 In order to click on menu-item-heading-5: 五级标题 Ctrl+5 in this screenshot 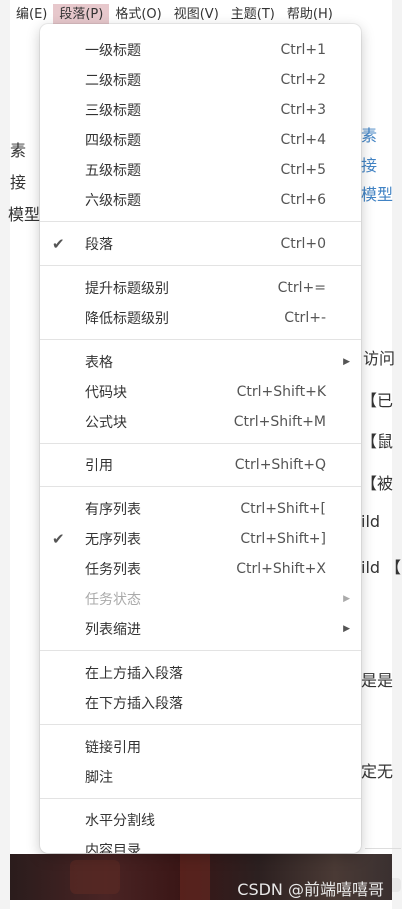, I will do `click(200, 170)`.